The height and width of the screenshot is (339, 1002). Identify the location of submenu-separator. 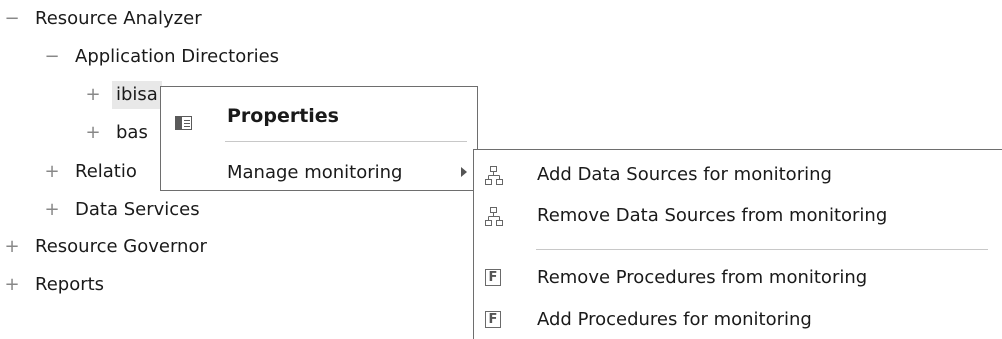
(762, 249).